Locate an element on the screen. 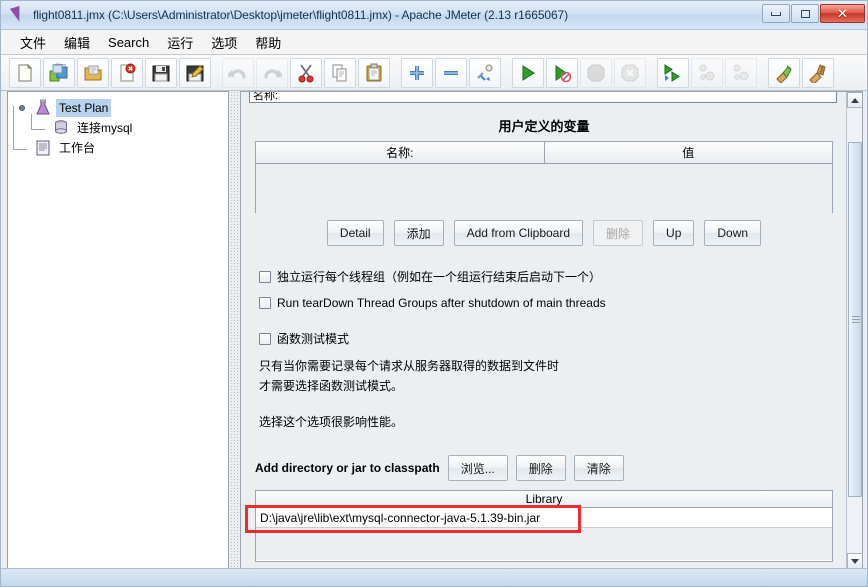 This screenshot has height=587, width=868. clear-icon is located at coordinates (784, 73).